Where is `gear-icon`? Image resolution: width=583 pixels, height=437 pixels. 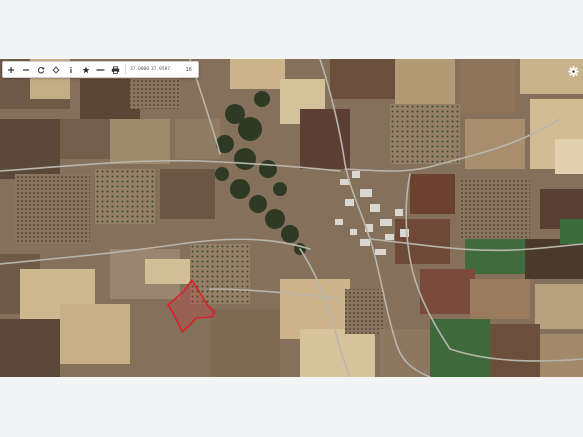 gear-icon is located at coordinates (573, 71).